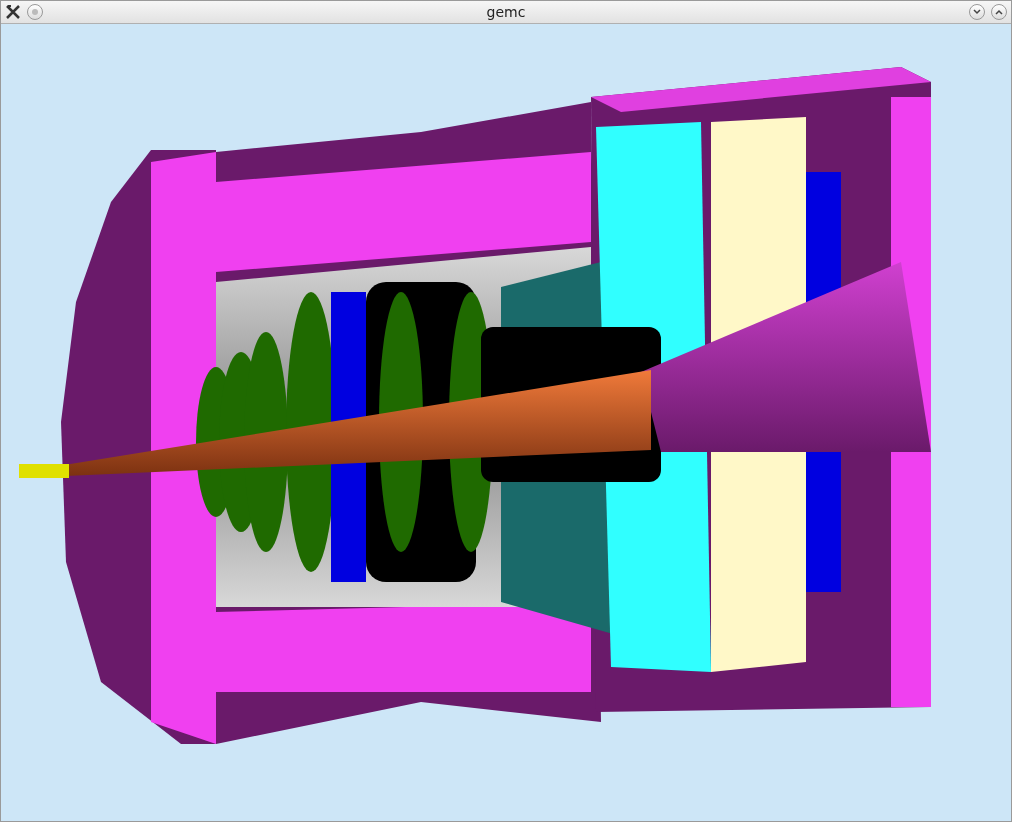 The width and height of the screenshot is (1012, 822). What do you see at coordinates (506, 12) in the screenshot?
I see `window-title: gemc` at bounding box center [506, 12].